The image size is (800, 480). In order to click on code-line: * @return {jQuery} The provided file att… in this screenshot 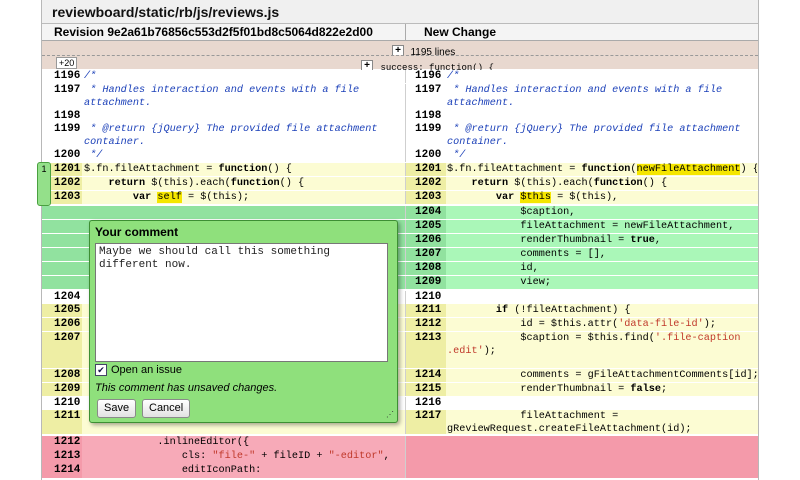, I will do `click(231, 136)`.